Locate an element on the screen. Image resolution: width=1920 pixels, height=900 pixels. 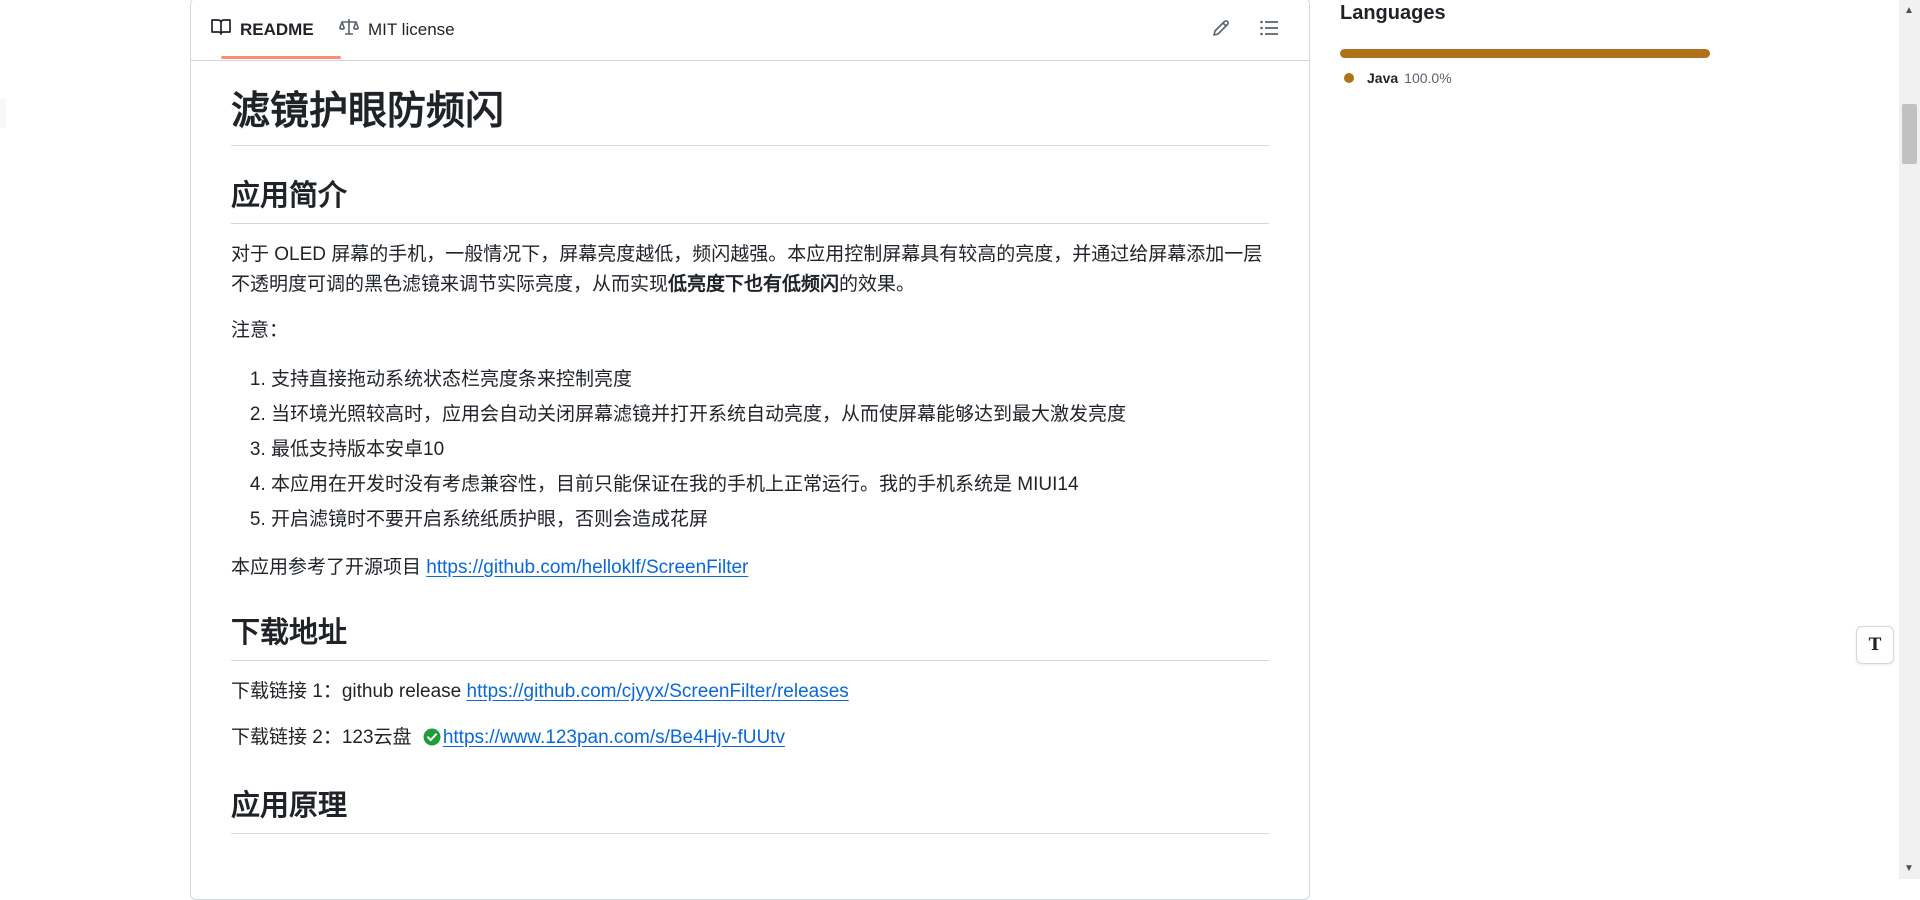
tab-license: MIT license is located at coordinates (397, 30).